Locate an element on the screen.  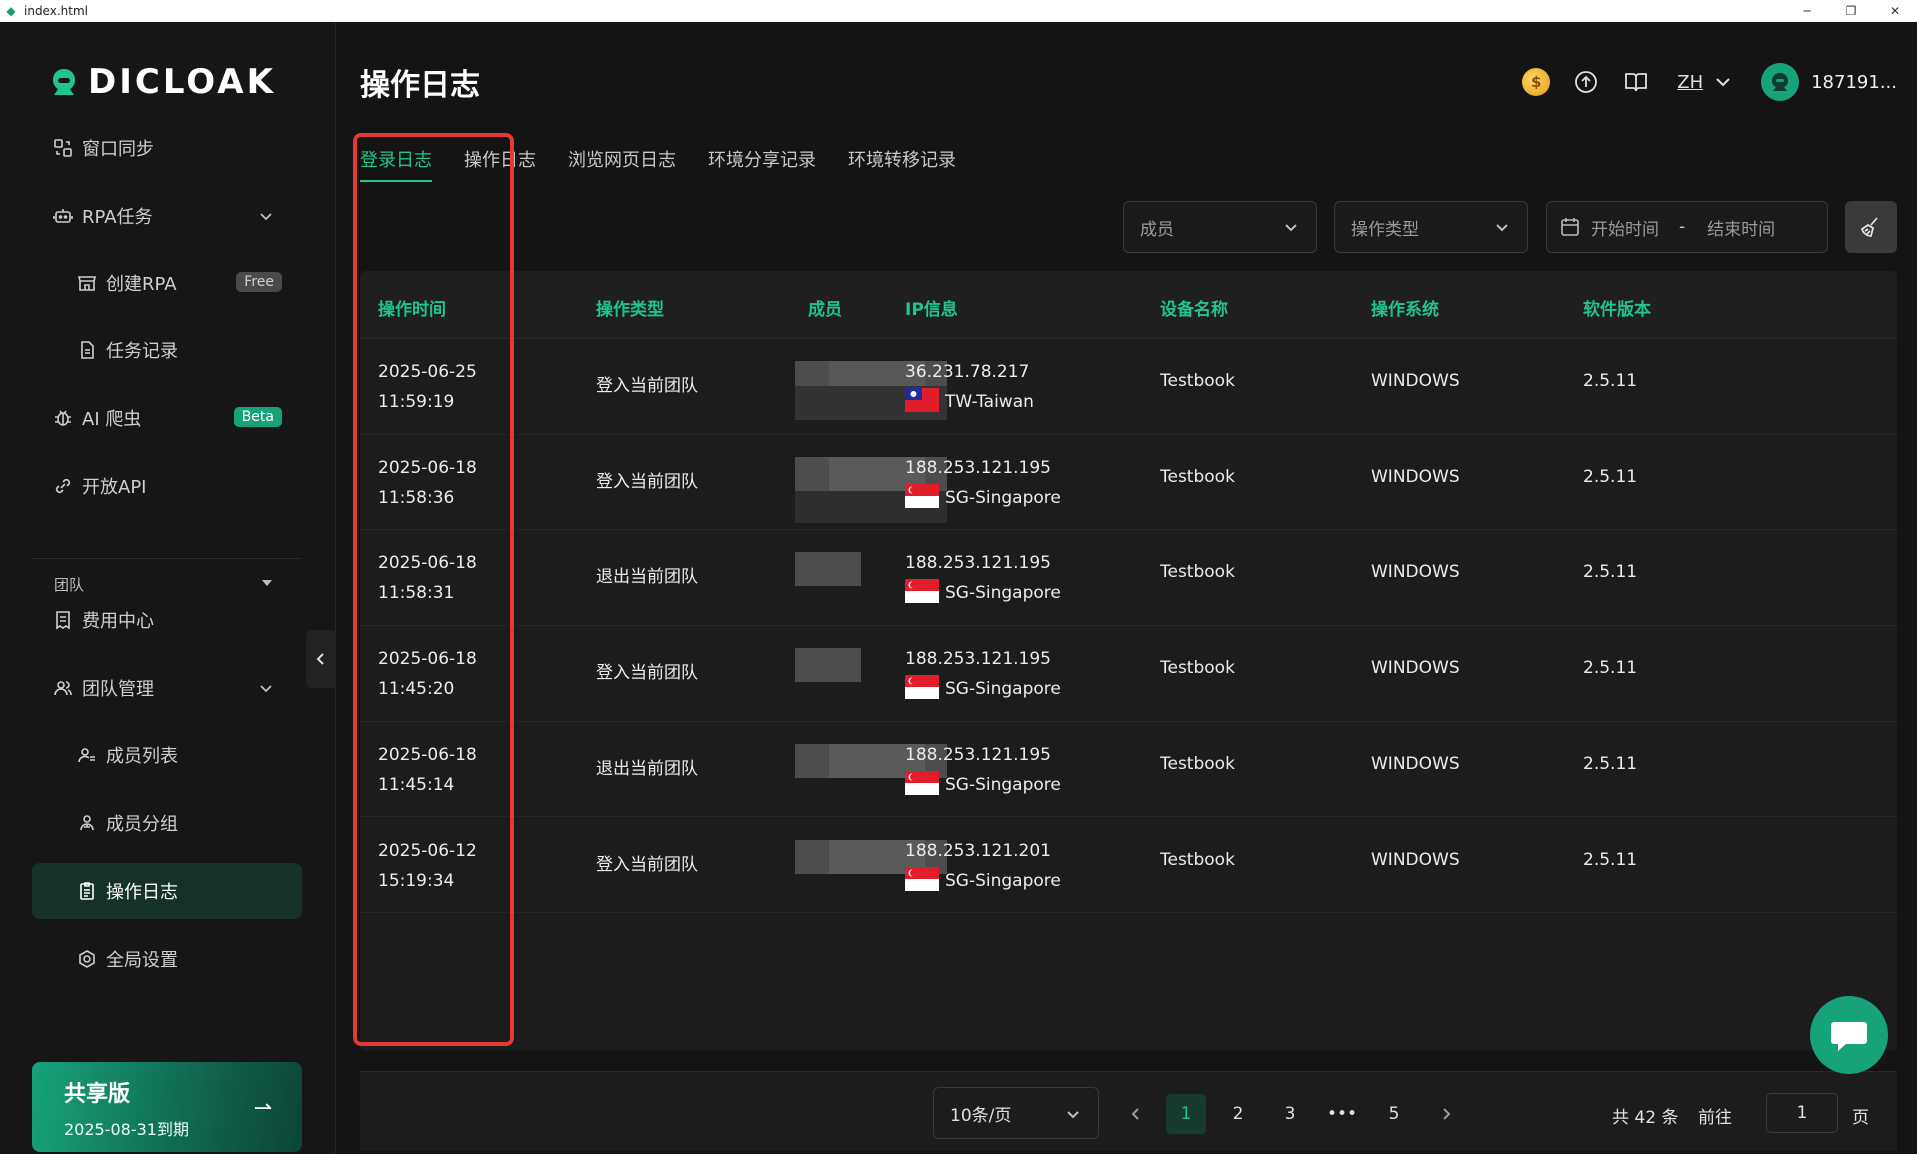
column-header-type: 操作类型 is located at coordinates (630, 310).